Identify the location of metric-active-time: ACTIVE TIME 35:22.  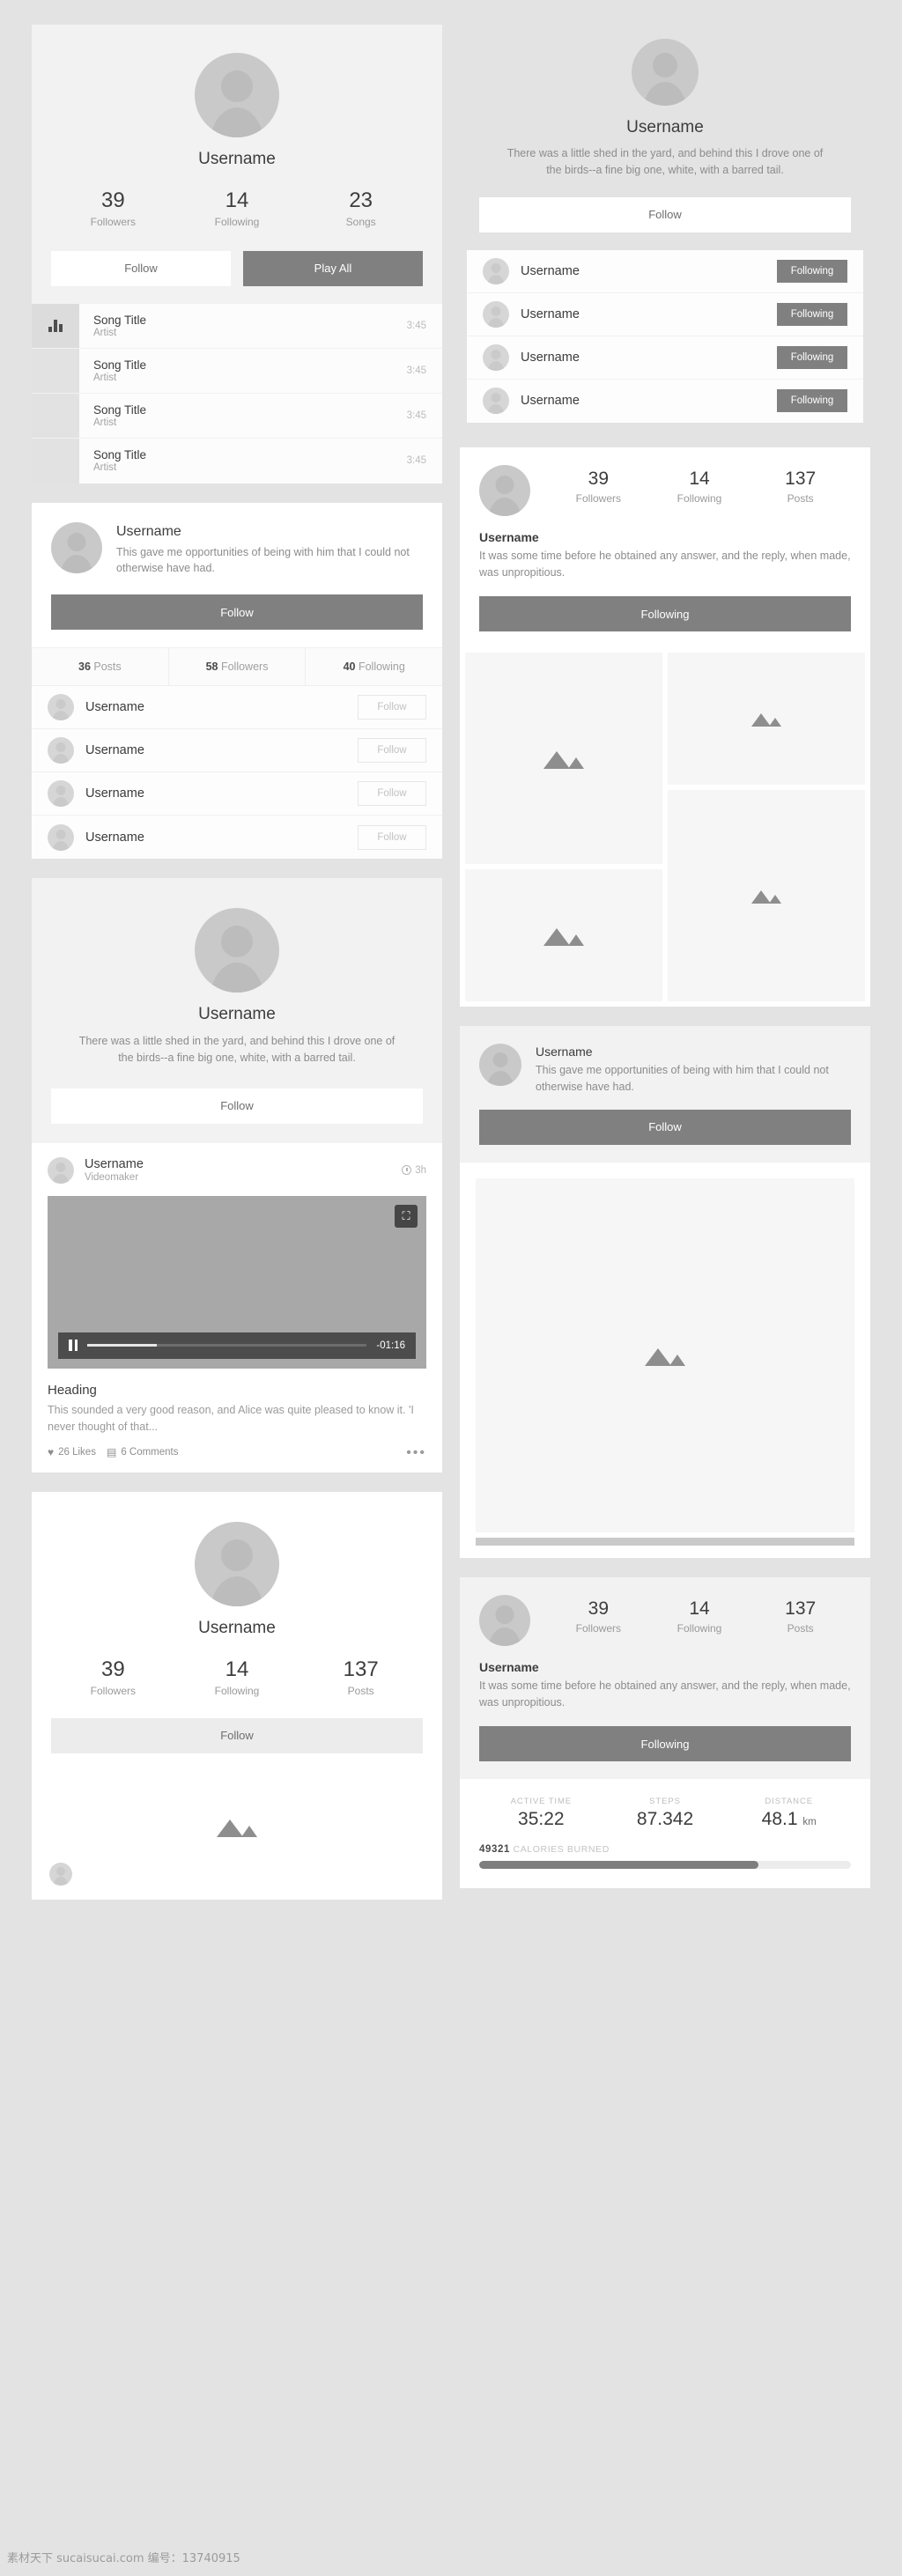
(541, 1813).